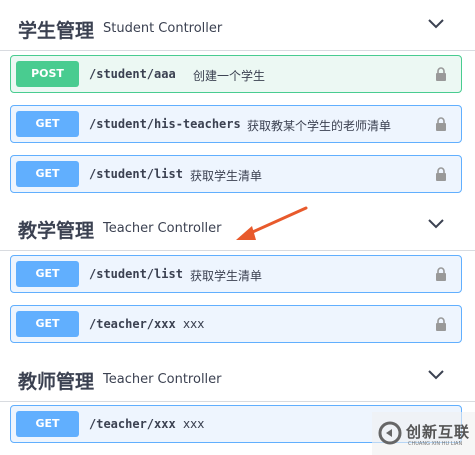 This screenshot has width=475, height=455. I want to click on operation-summary: 创建一个学生, so click(229, 76).